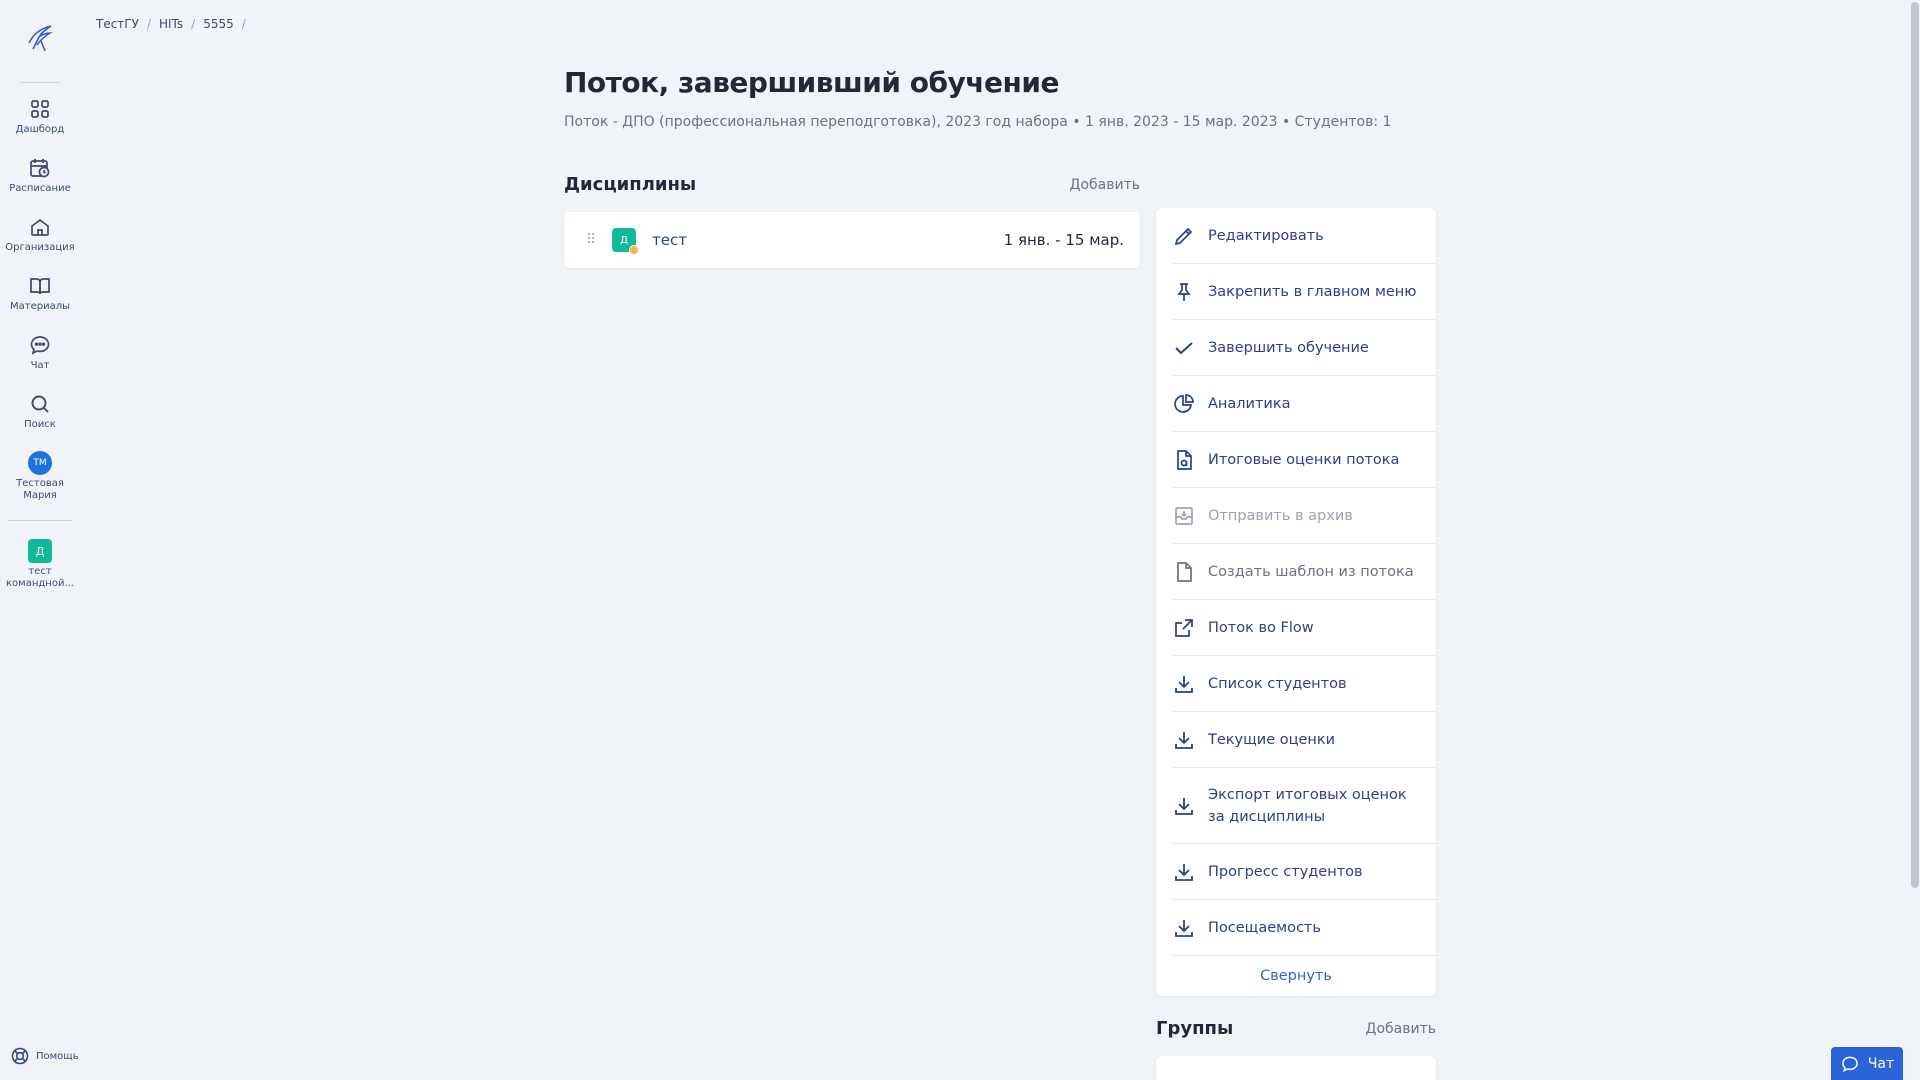  I want to click on pie-chart-icon, so click(1184, 403).